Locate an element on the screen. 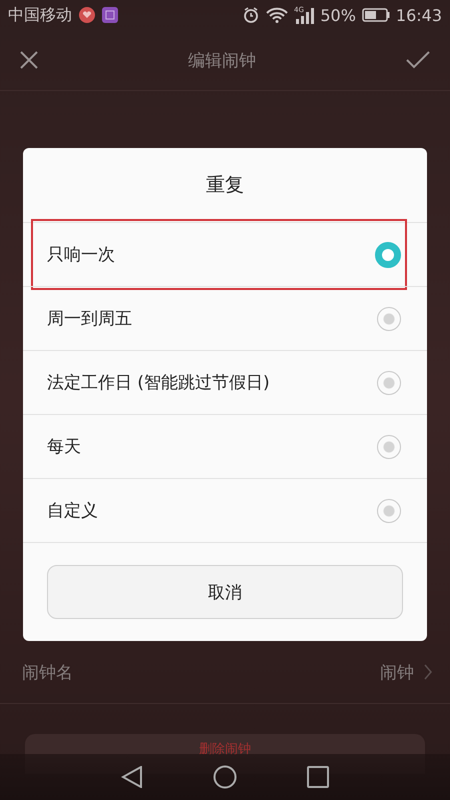 The height and width of the screenshot is (800, 450). wifi-icon is located at coordinates (277, 15).